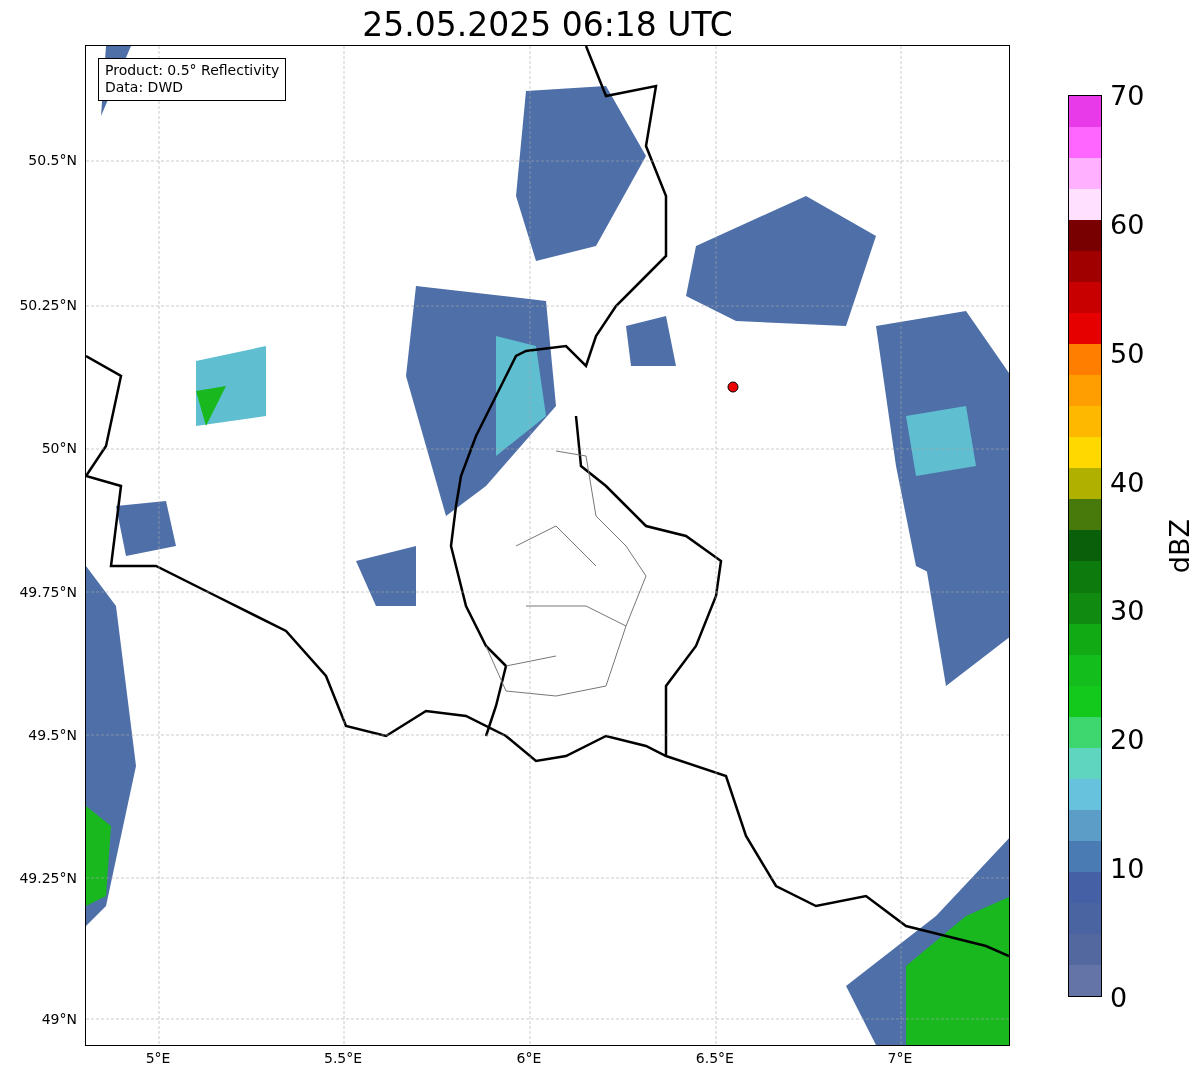 This screenshot has height=1081, width=1202. I want to click on latitude-label: 50°N, so click(59, 448).